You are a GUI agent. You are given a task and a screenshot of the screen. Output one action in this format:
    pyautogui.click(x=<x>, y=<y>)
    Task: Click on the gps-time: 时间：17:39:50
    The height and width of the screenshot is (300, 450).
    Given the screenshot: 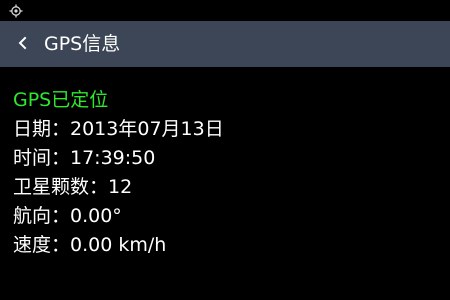 What is the action you would take?
    pyautogui.click(x=84, y=158)
    